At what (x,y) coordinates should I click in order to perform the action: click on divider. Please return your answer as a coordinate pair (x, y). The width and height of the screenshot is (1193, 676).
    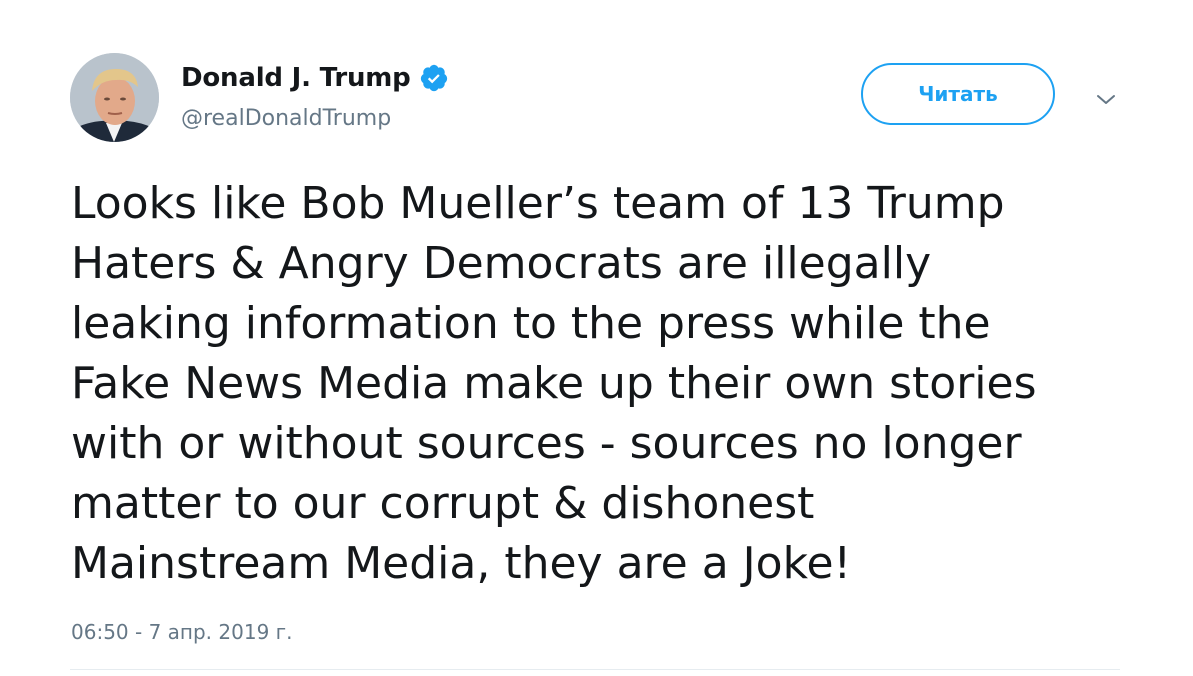
    Looking at the image, I should click on (595, 669).